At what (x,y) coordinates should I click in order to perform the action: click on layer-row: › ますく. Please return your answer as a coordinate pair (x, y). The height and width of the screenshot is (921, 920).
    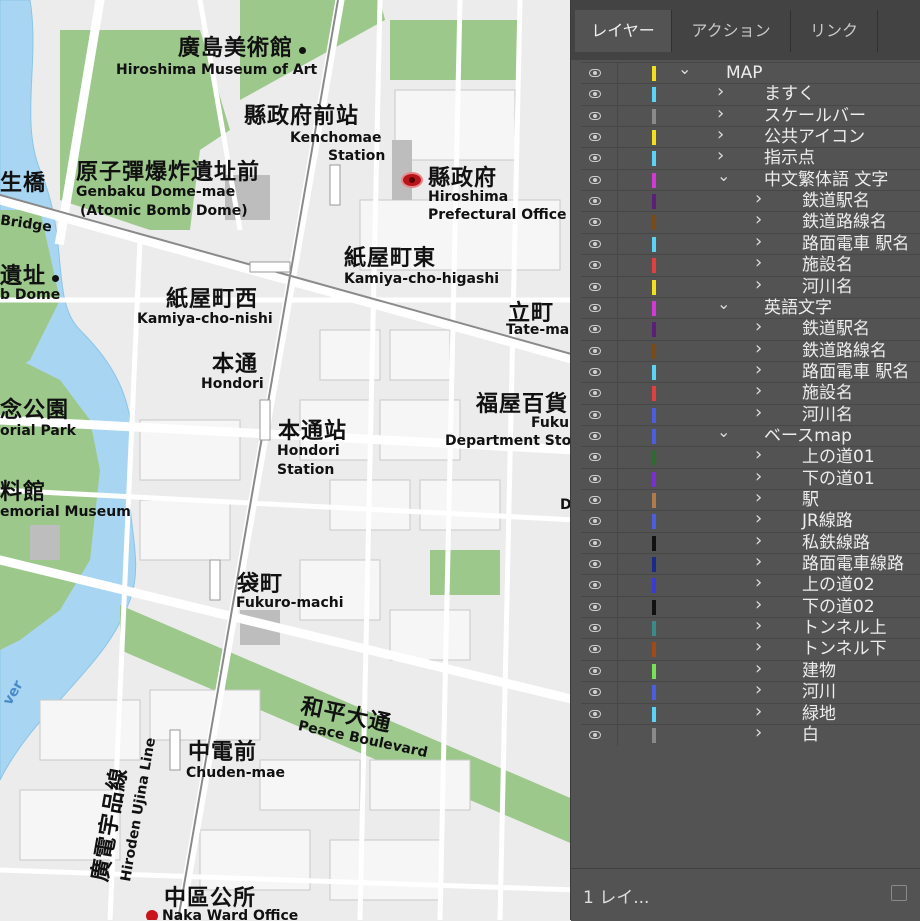
    Looking at the image, I should click on (750, 94).